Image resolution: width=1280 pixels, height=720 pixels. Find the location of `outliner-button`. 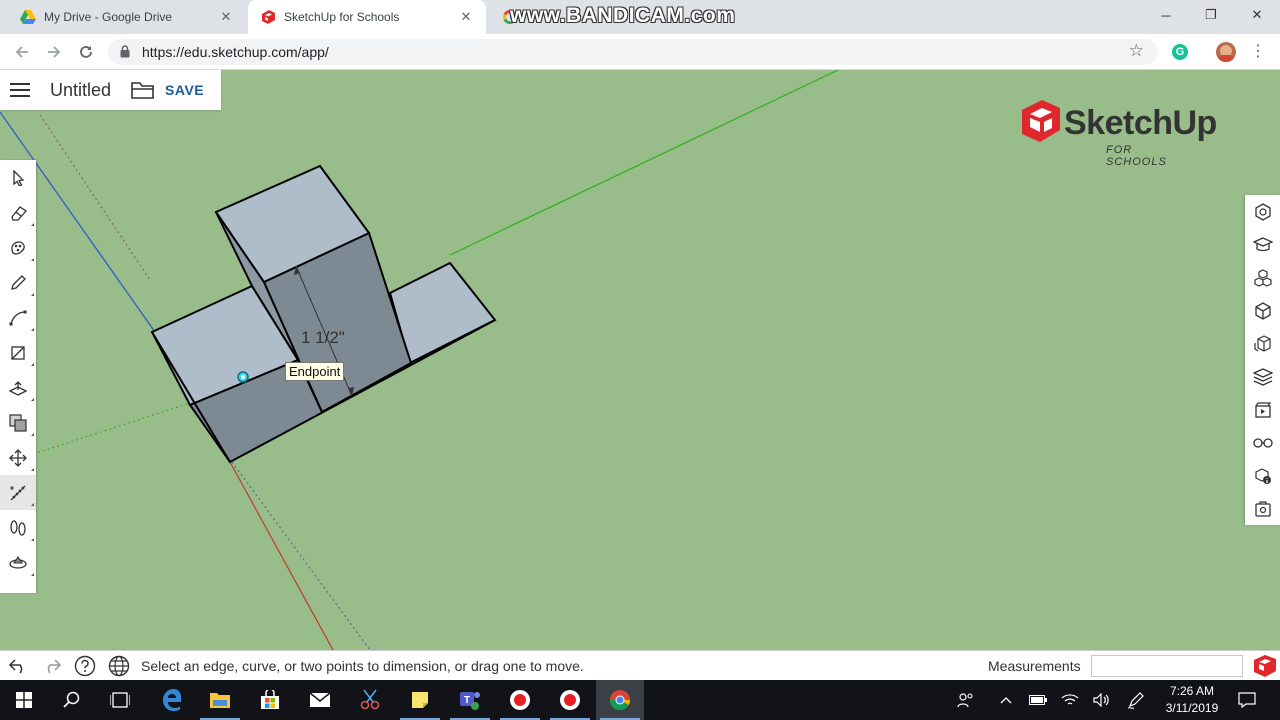

outliner-button is located at coordinates (1262, 475).